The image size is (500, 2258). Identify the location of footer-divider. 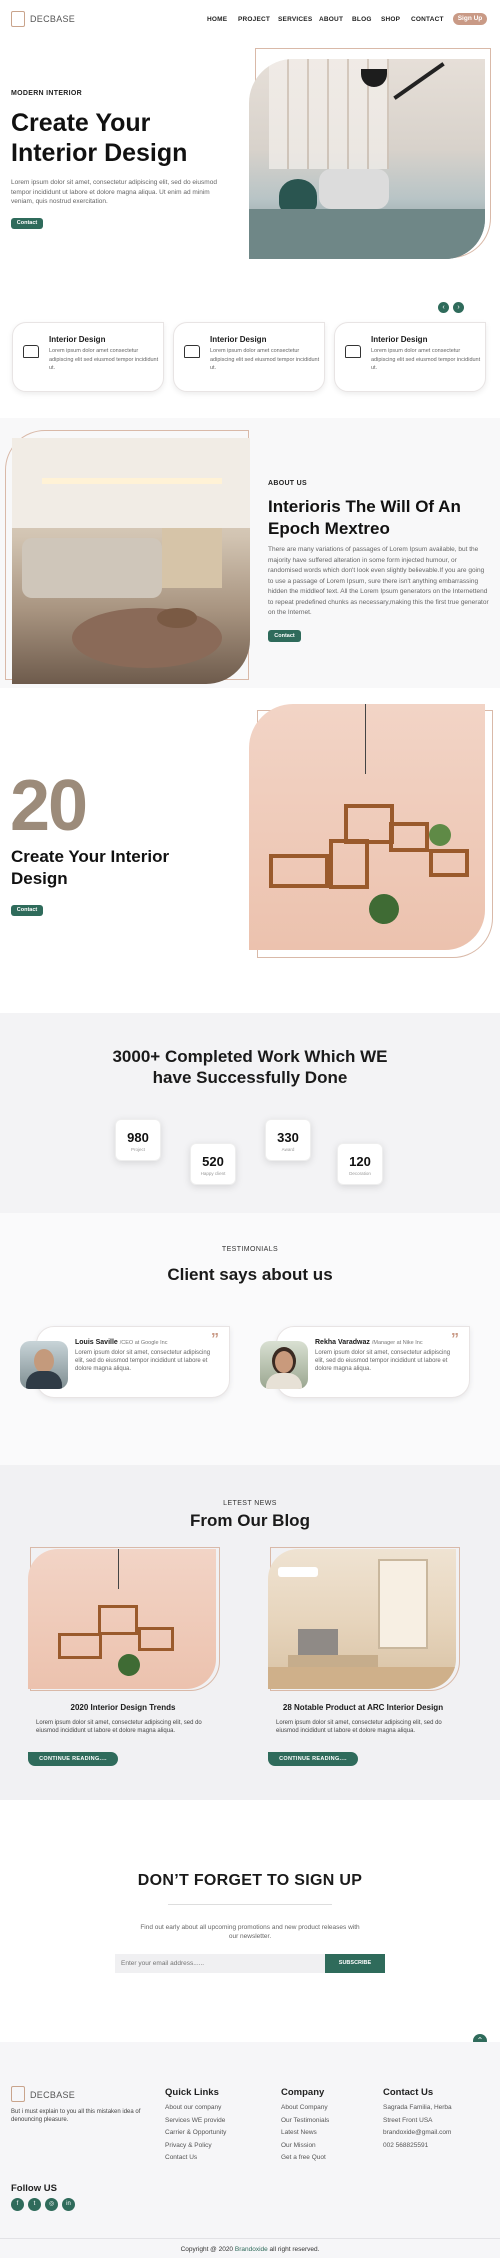
(250, 2238).